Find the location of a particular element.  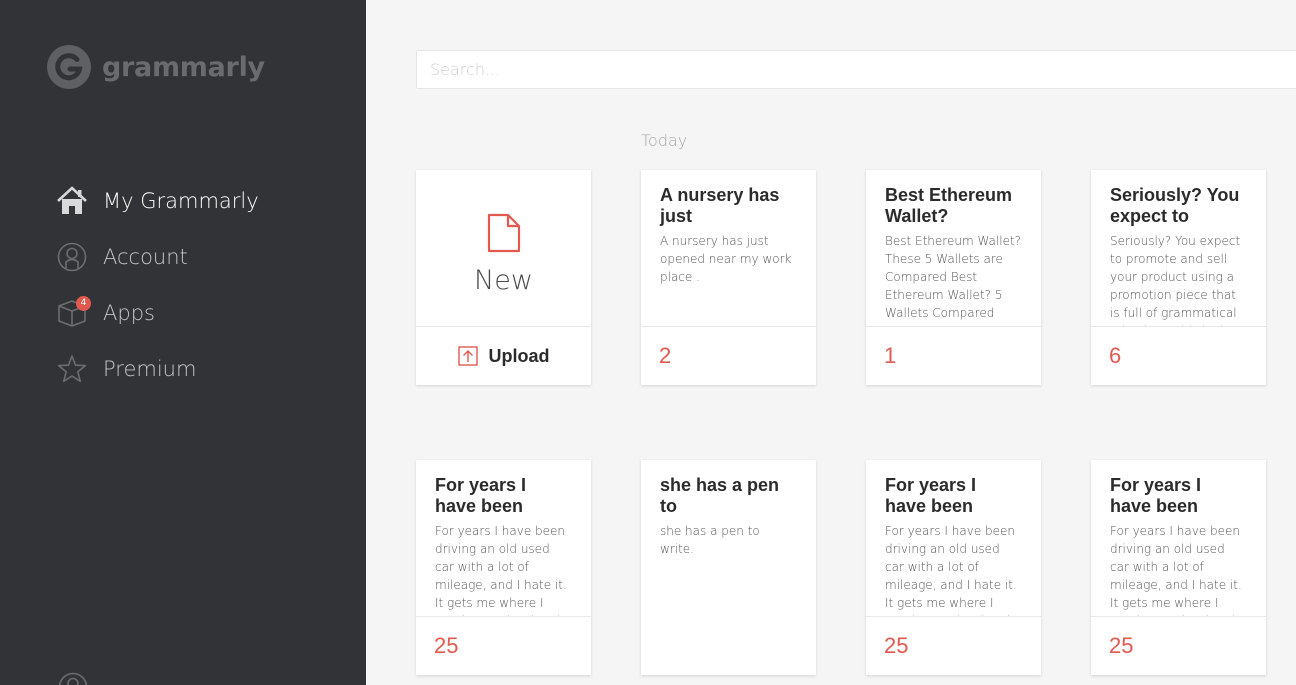

issue-count: 1 is located at coordinates (890, 355).